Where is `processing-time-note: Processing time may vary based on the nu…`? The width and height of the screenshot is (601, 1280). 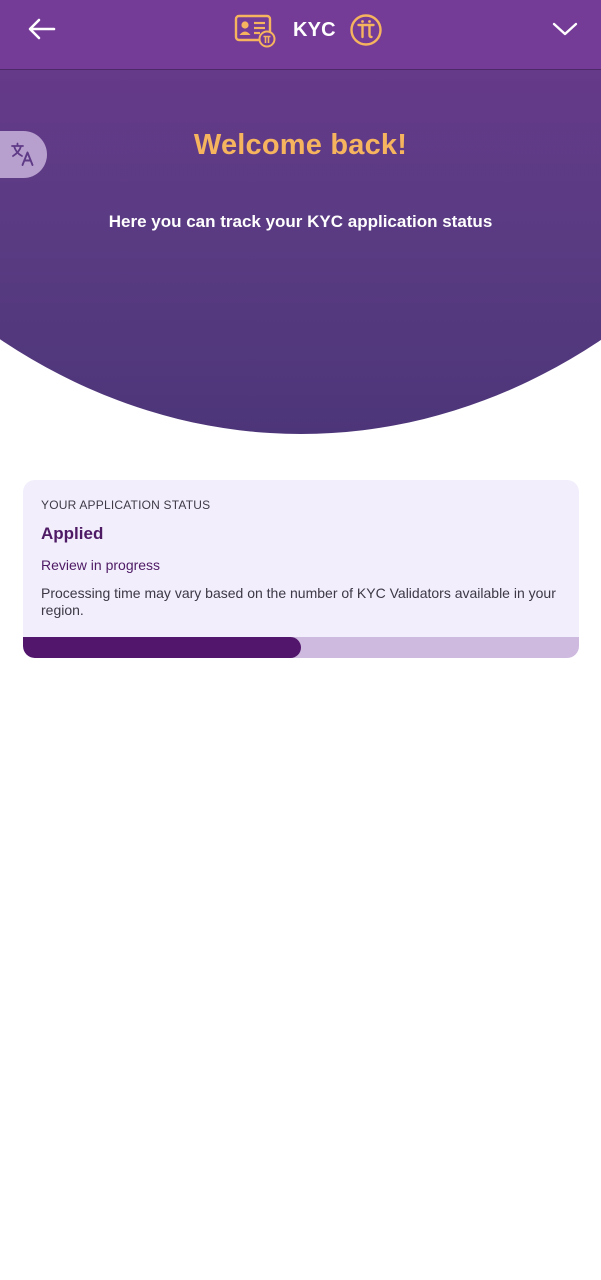
processing-time-note: Processing time may vary based on the nu… is located at coordinates (298, 601).